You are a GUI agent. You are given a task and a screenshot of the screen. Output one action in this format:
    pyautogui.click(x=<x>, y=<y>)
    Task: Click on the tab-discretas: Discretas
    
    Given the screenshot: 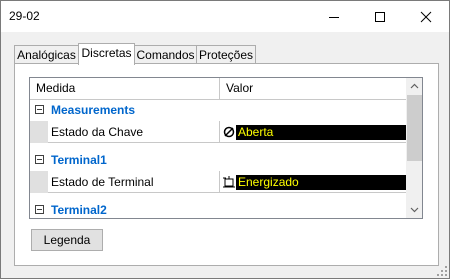 What is the action you would take?
    pyautogui.click(x=106, y=54)
    